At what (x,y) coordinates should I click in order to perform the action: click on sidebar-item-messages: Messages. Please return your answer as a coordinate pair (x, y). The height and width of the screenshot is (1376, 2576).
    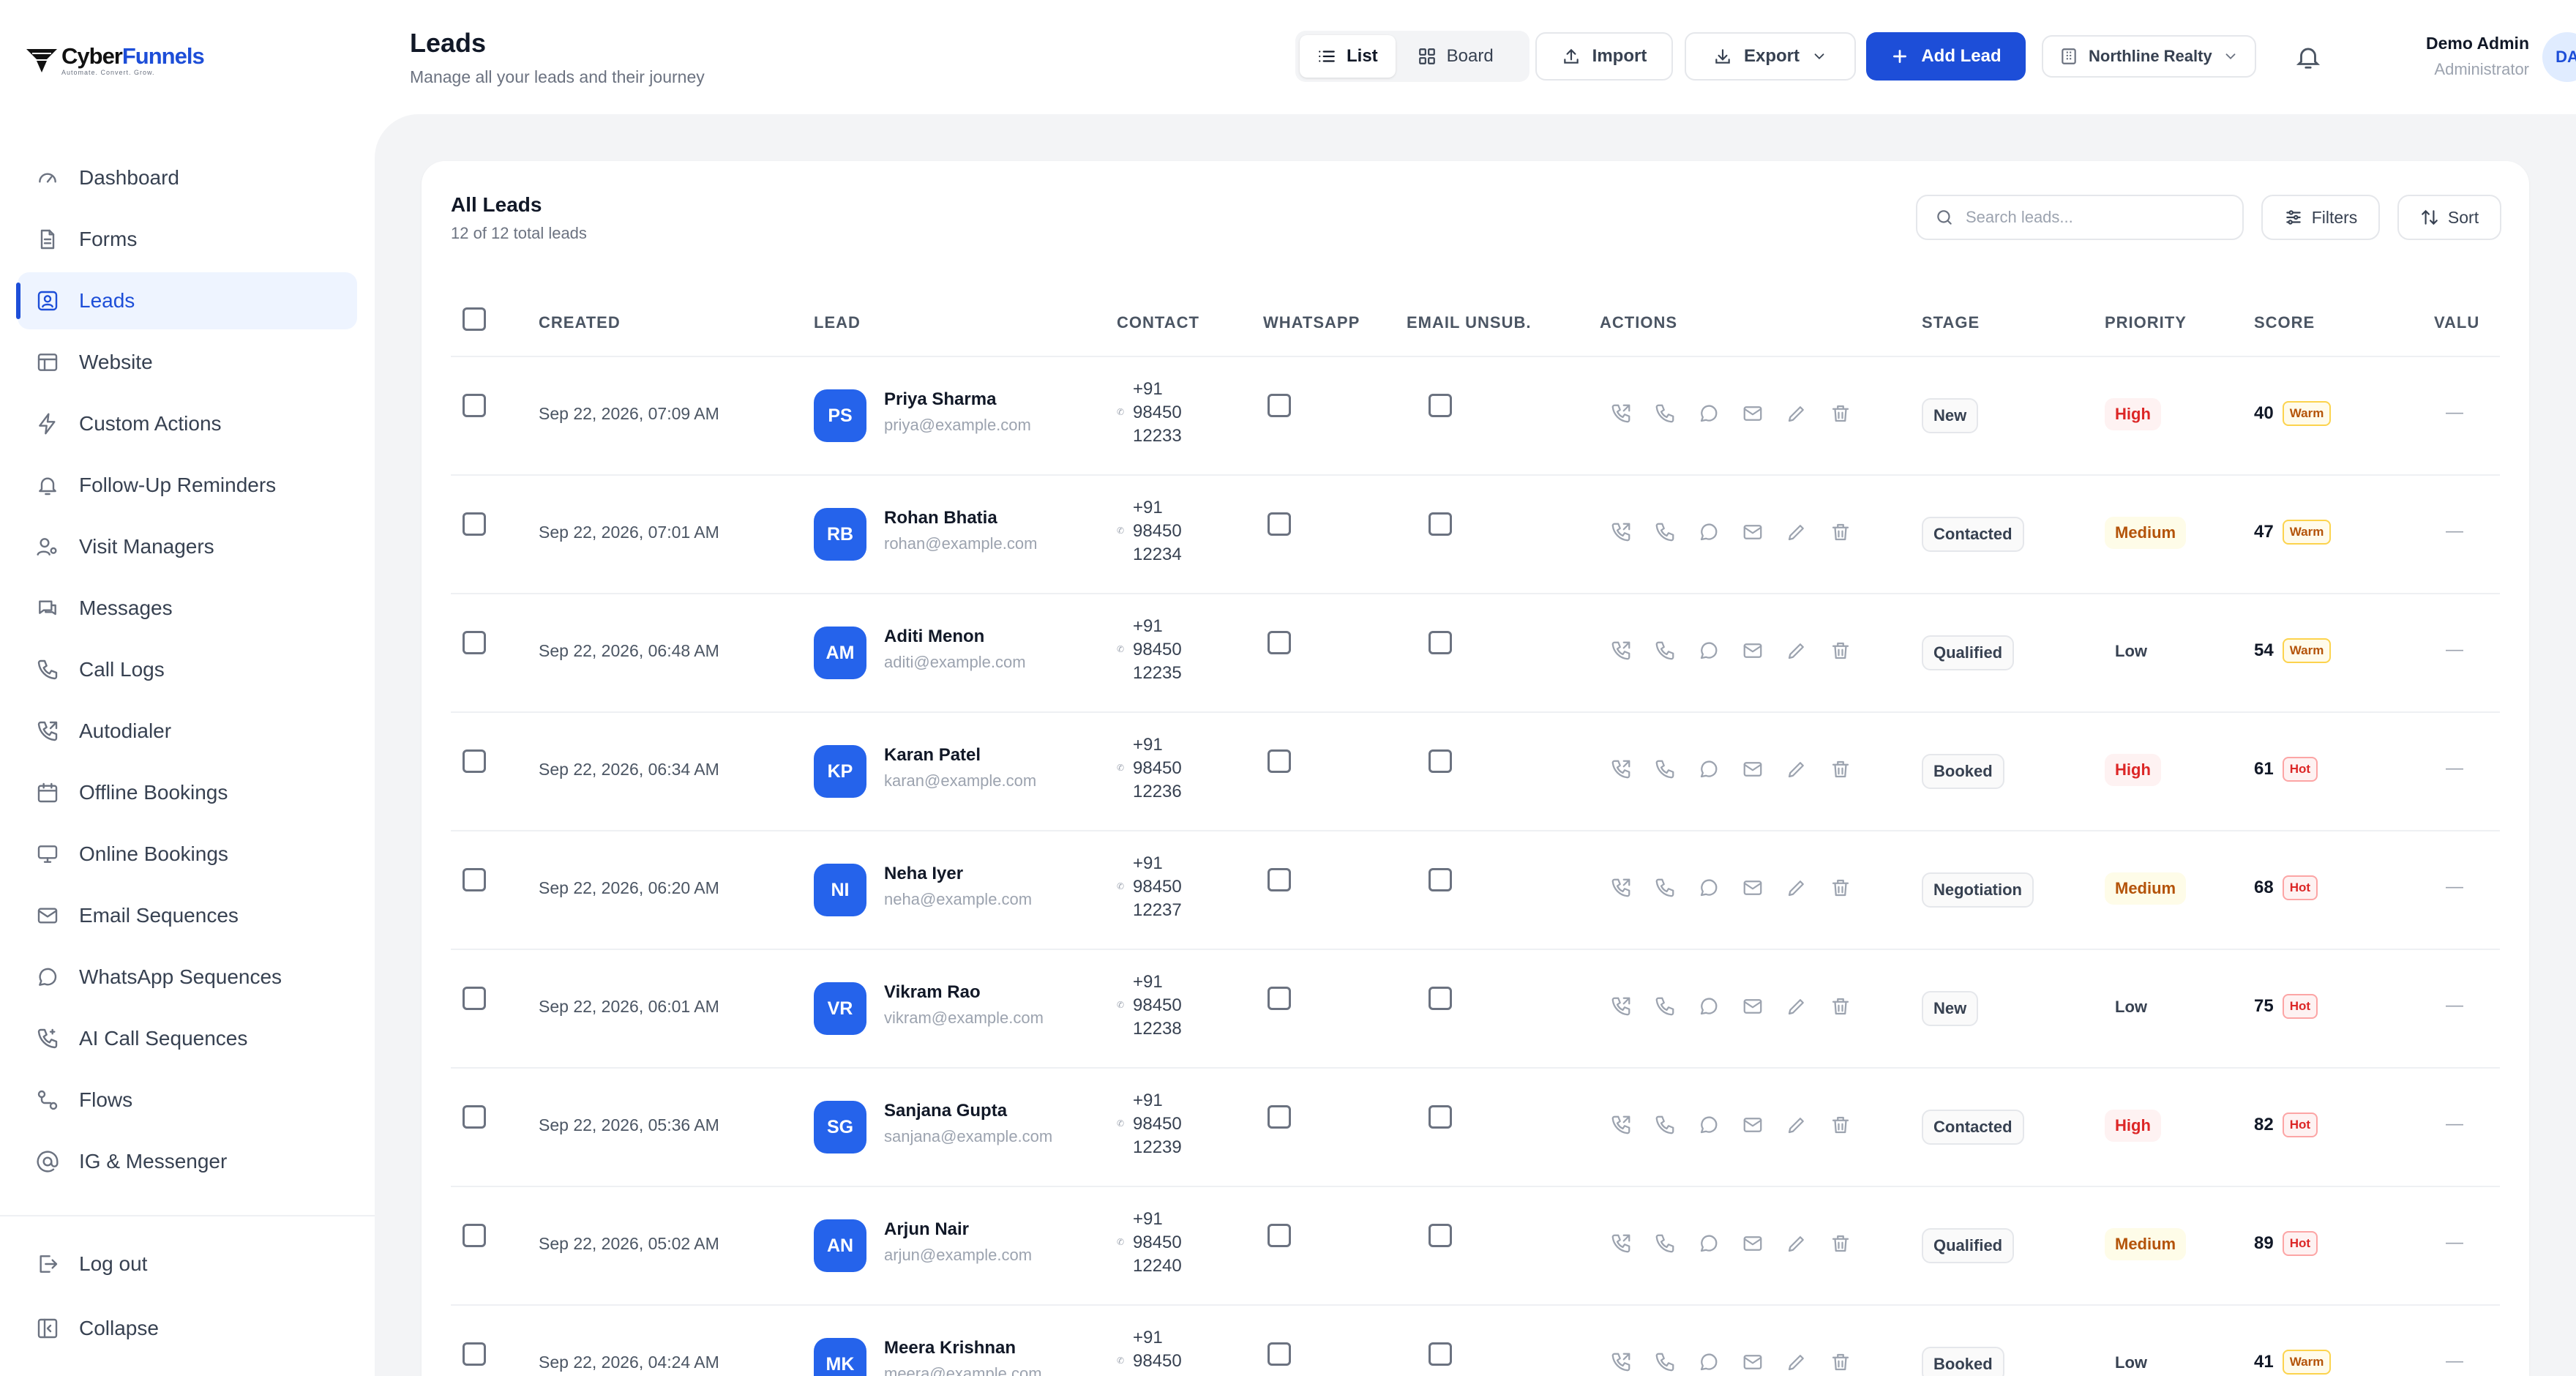
    Looking at the image, I should click on (187, 608).